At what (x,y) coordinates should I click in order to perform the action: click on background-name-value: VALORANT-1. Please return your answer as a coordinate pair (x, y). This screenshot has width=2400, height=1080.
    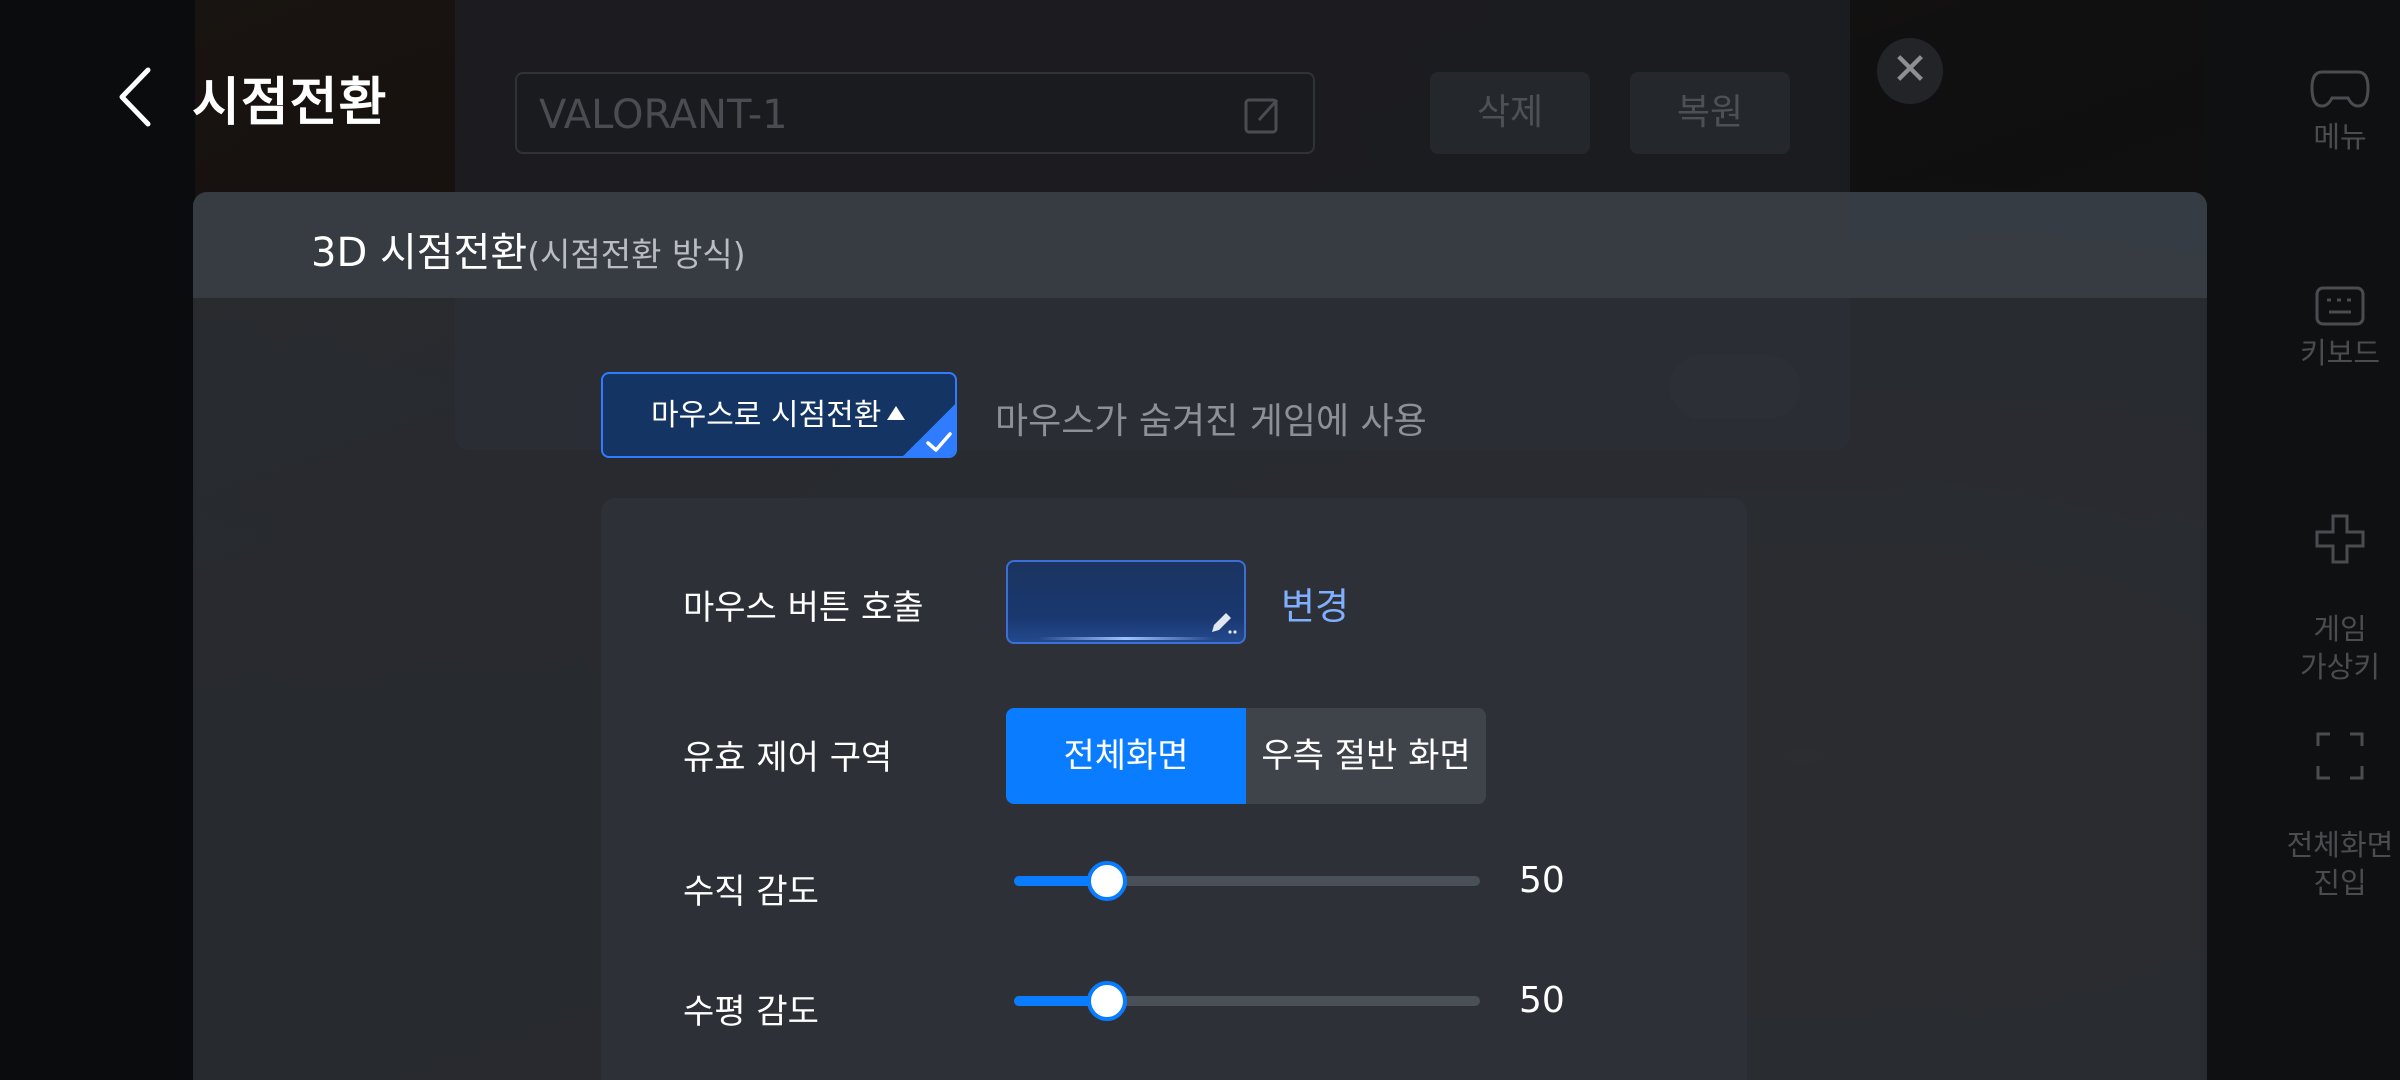
    Looking at the image, I should click on (663, 115).